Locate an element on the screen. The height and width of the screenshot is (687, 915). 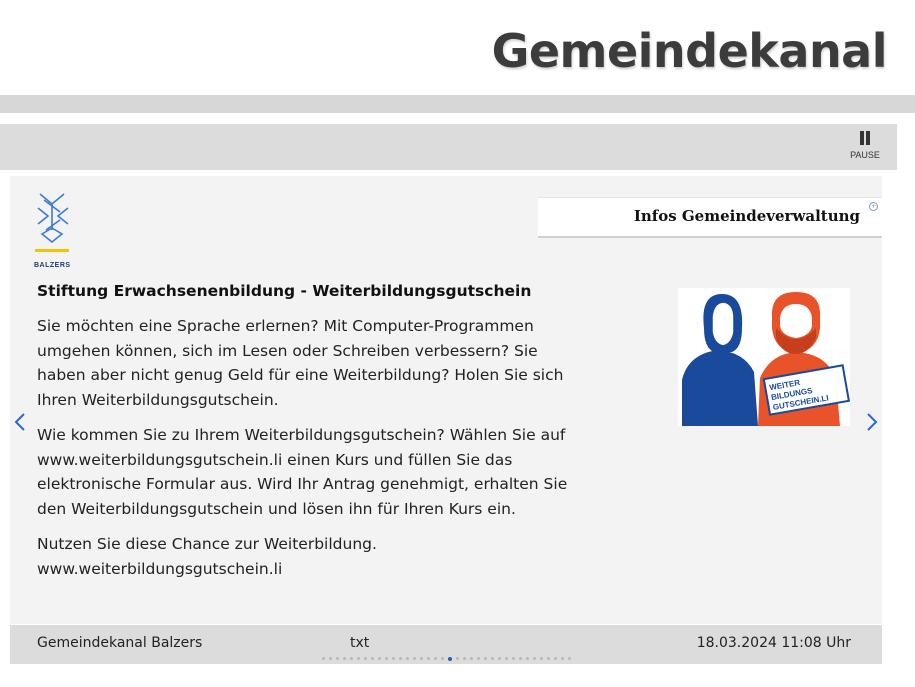
previous-slide-button is located at coordinates (20, 422).